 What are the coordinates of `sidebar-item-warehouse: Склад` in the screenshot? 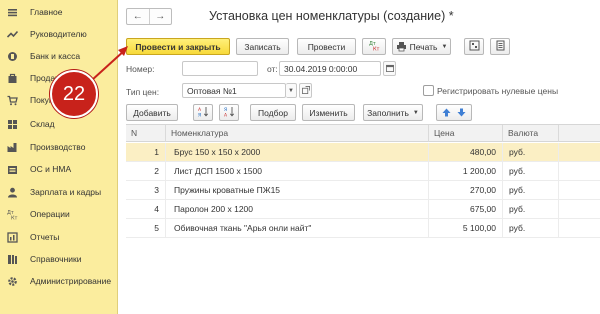 It's located at (59, 124).